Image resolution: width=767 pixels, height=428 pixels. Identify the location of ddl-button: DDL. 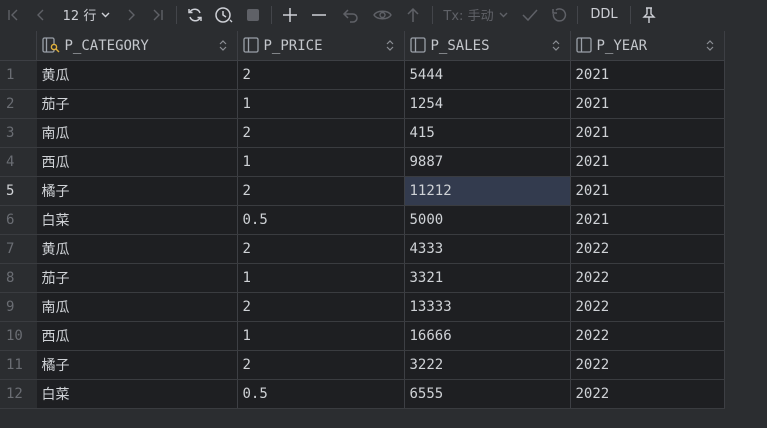
(604, 14).